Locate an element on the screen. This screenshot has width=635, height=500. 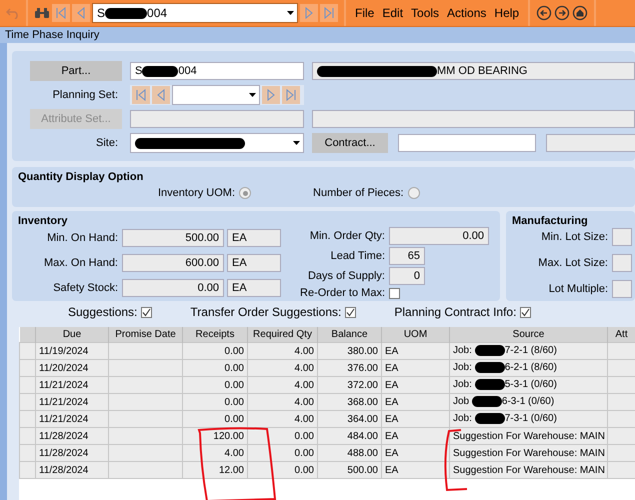
table-cell: Job: 7-2-1 (8/60) is located at coordinates (529, 351).